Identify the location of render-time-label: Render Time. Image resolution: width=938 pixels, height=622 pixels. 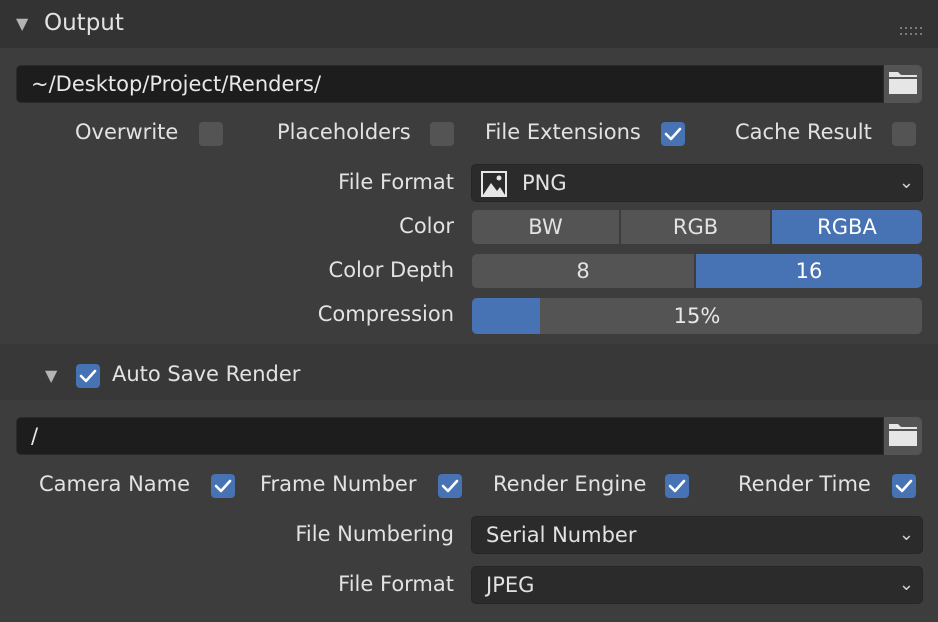
(804, 484).